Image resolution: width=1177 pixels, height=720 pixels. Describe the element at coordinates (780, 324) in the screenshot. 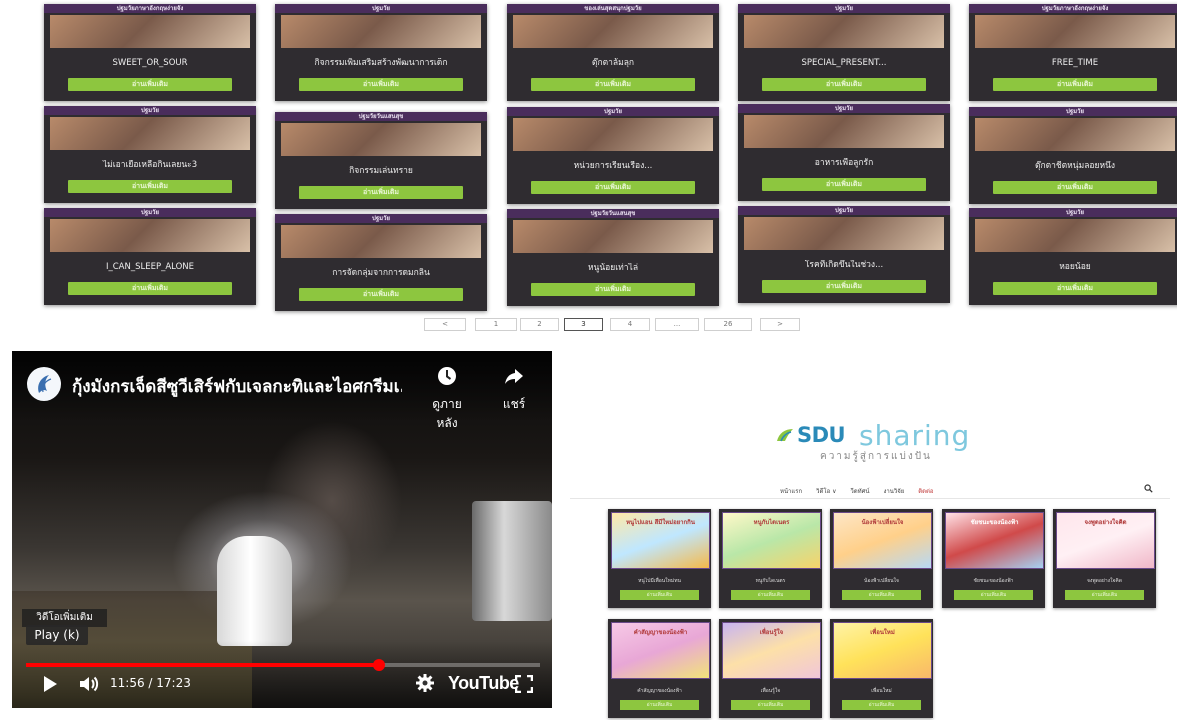

I see `next-page-button: >` at that location.